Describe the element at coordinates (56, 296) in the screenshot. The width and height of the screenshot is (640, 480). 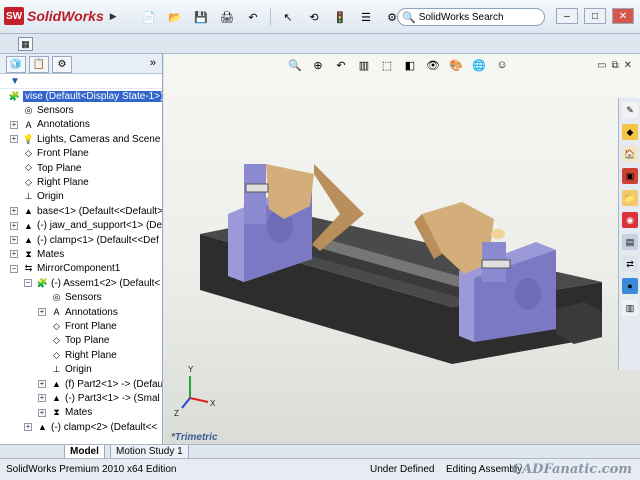
I see `sensors-icon: ◎` at that location.